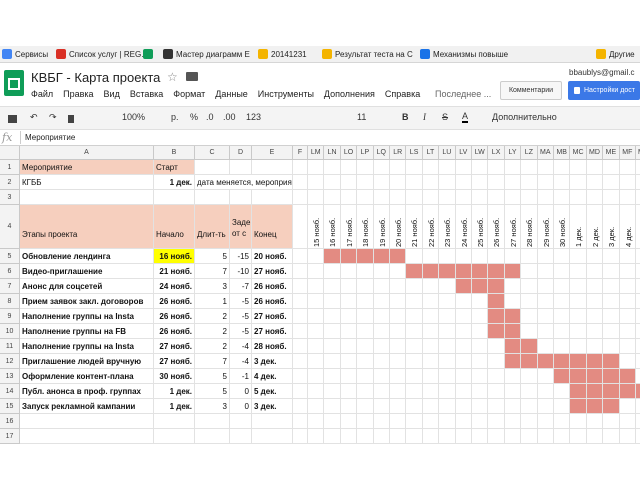 The image size is (640, 480). Describe the element at coordinates (10, 227) in the screenshot. I see `row-header: 4` at that location.